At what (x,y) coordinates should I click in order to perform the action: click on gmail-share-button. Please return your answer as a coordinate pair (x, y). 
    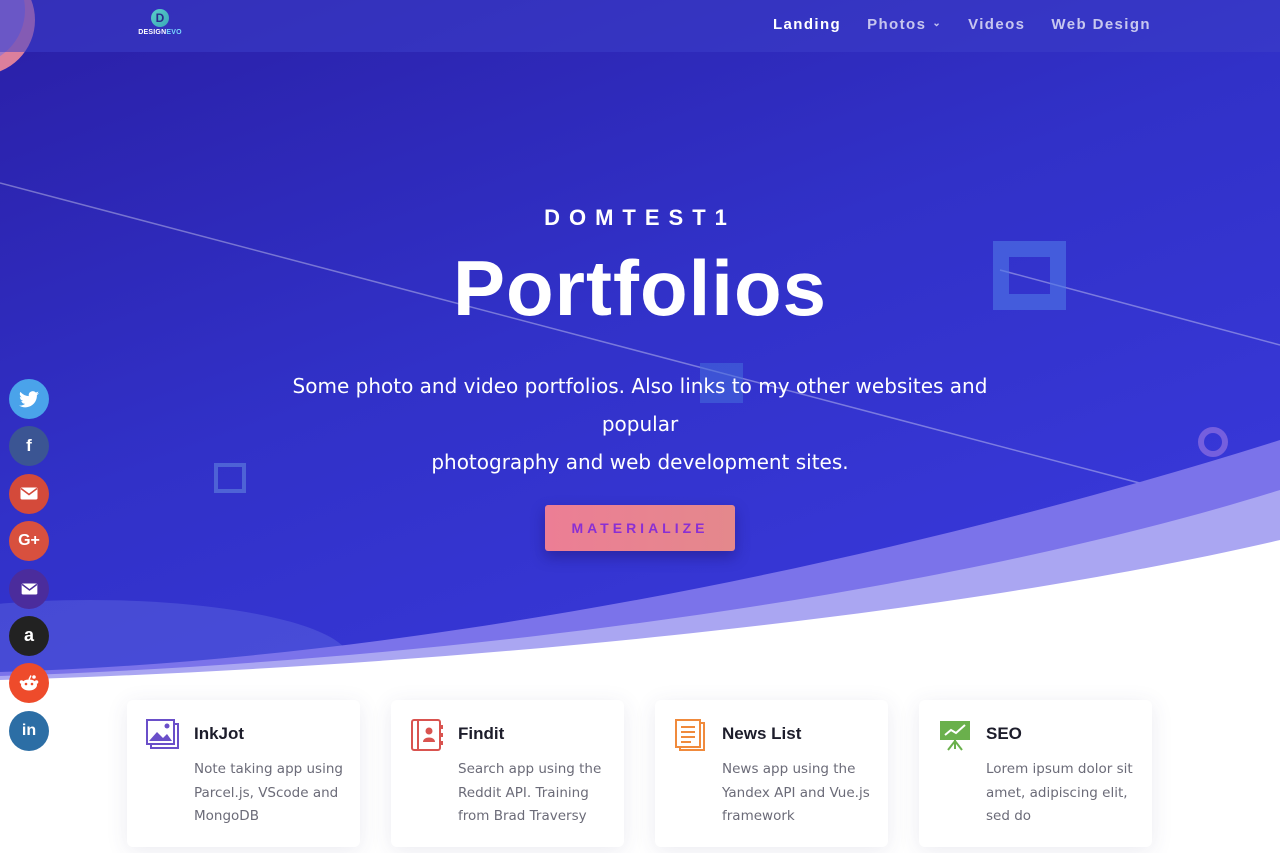
    Looking at the image, I should click on (29, 493).